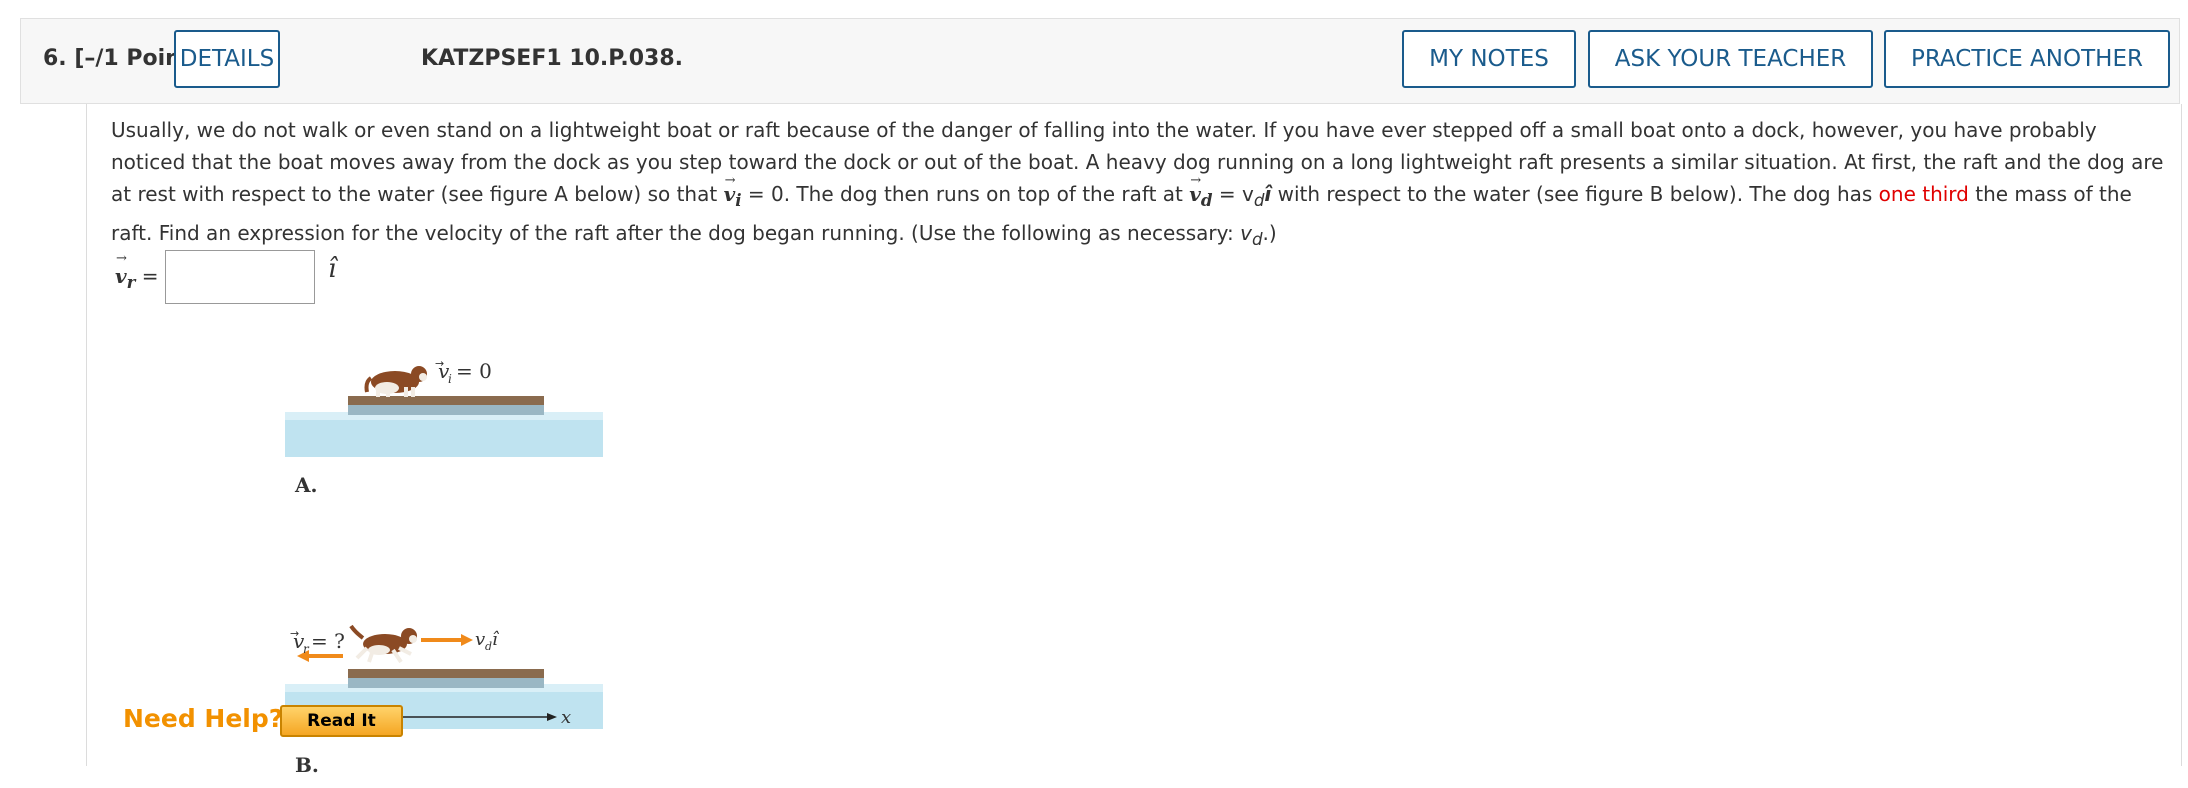  I want to click on vd-equation: = vdî, so click(1242, 196).